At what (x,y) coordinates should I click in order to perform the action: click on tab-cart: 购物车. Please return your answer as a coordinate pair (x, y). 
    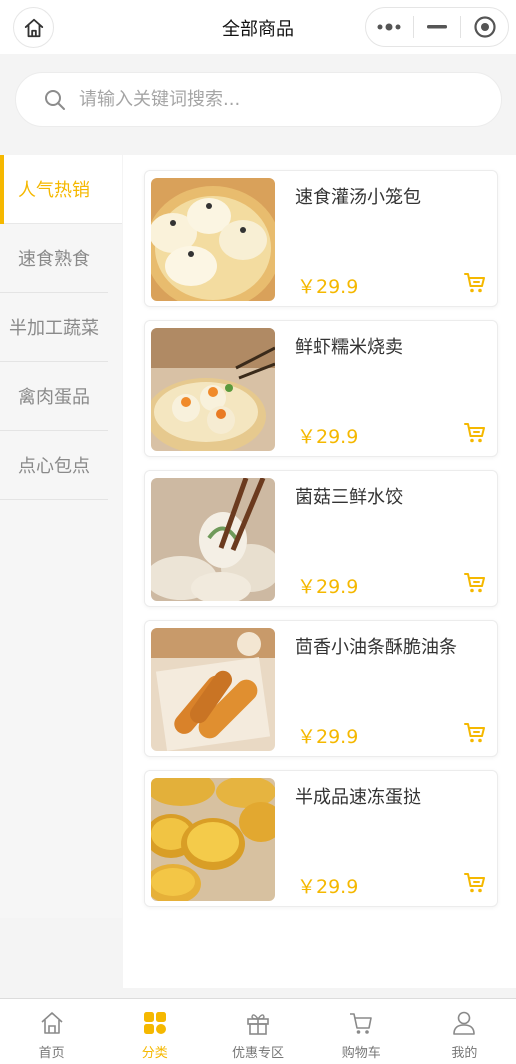
    Looking at the image, I should click on (361, 1031).